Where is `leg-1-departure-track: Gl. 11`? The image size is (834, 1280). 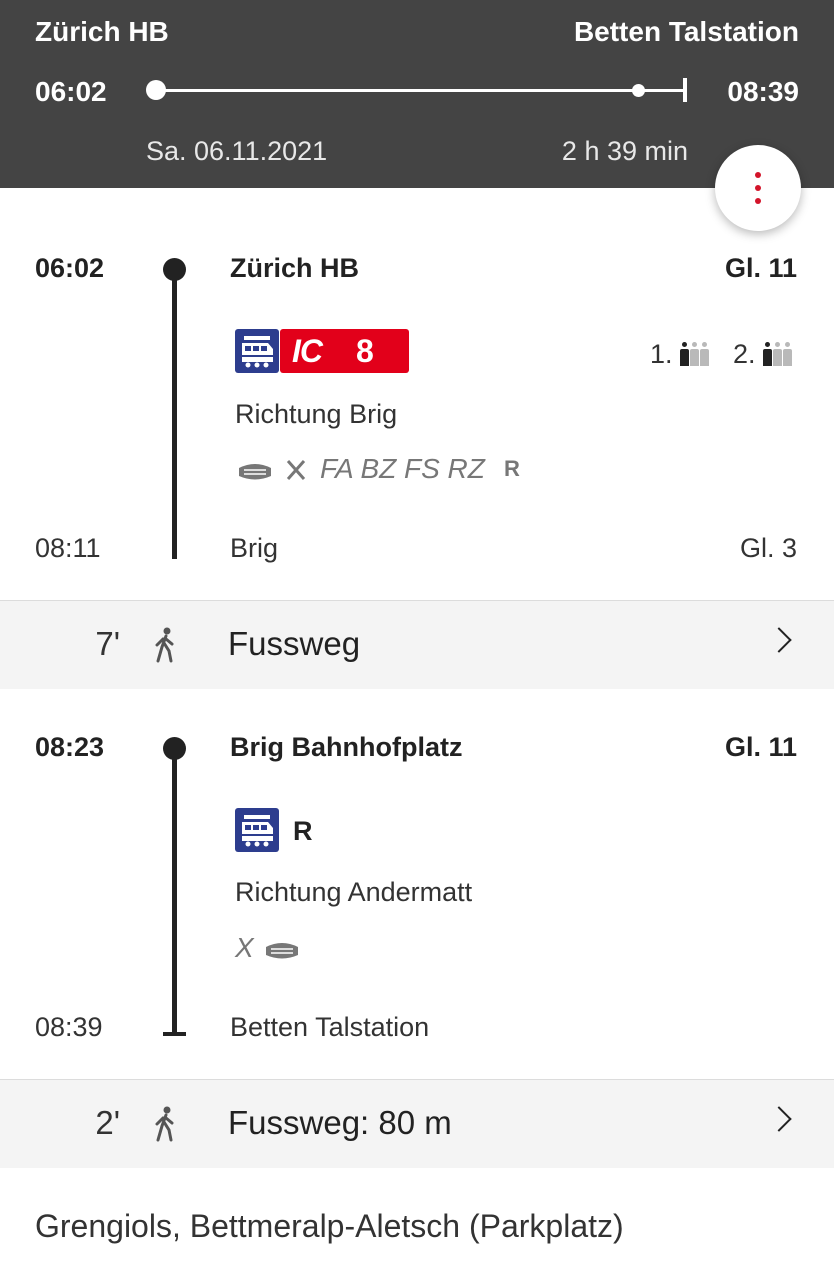 leg-1-departure-track: Gl. 11 is located at coordinates (760, 268).